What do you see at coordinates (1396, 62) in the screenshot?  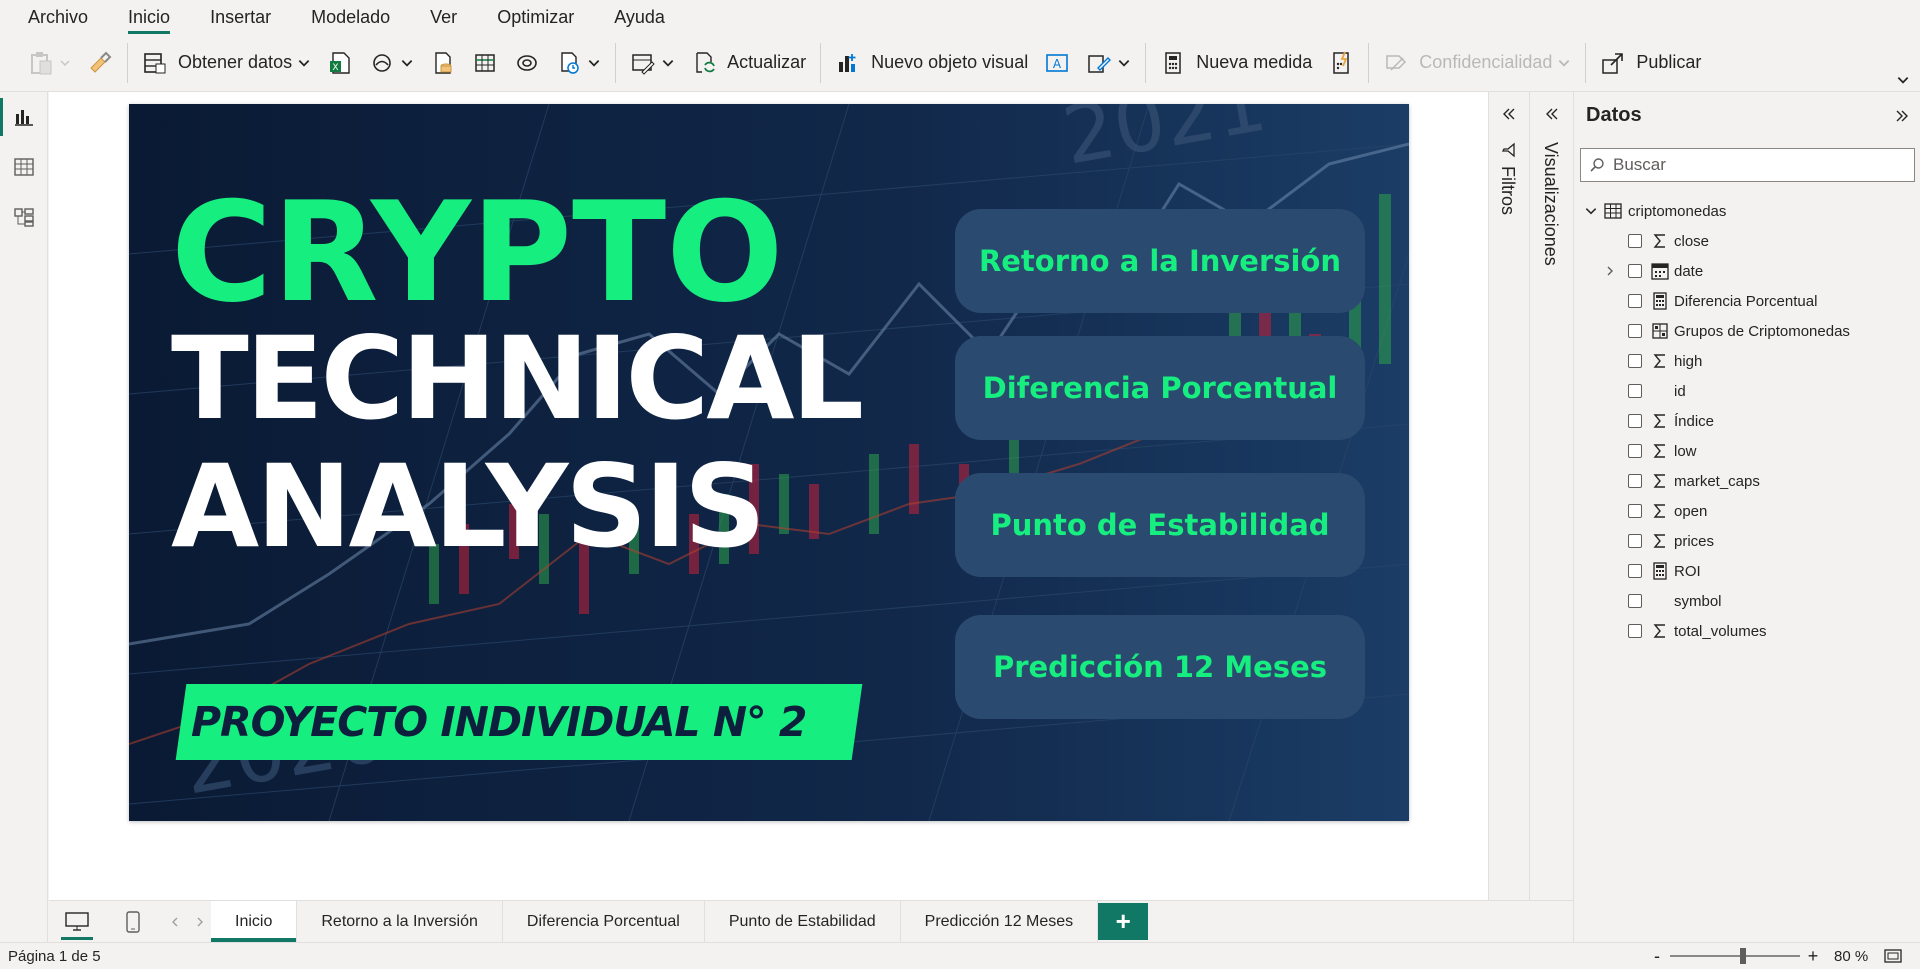 I see `sensitivity-label-icon` at bounding box center [1396, 62].